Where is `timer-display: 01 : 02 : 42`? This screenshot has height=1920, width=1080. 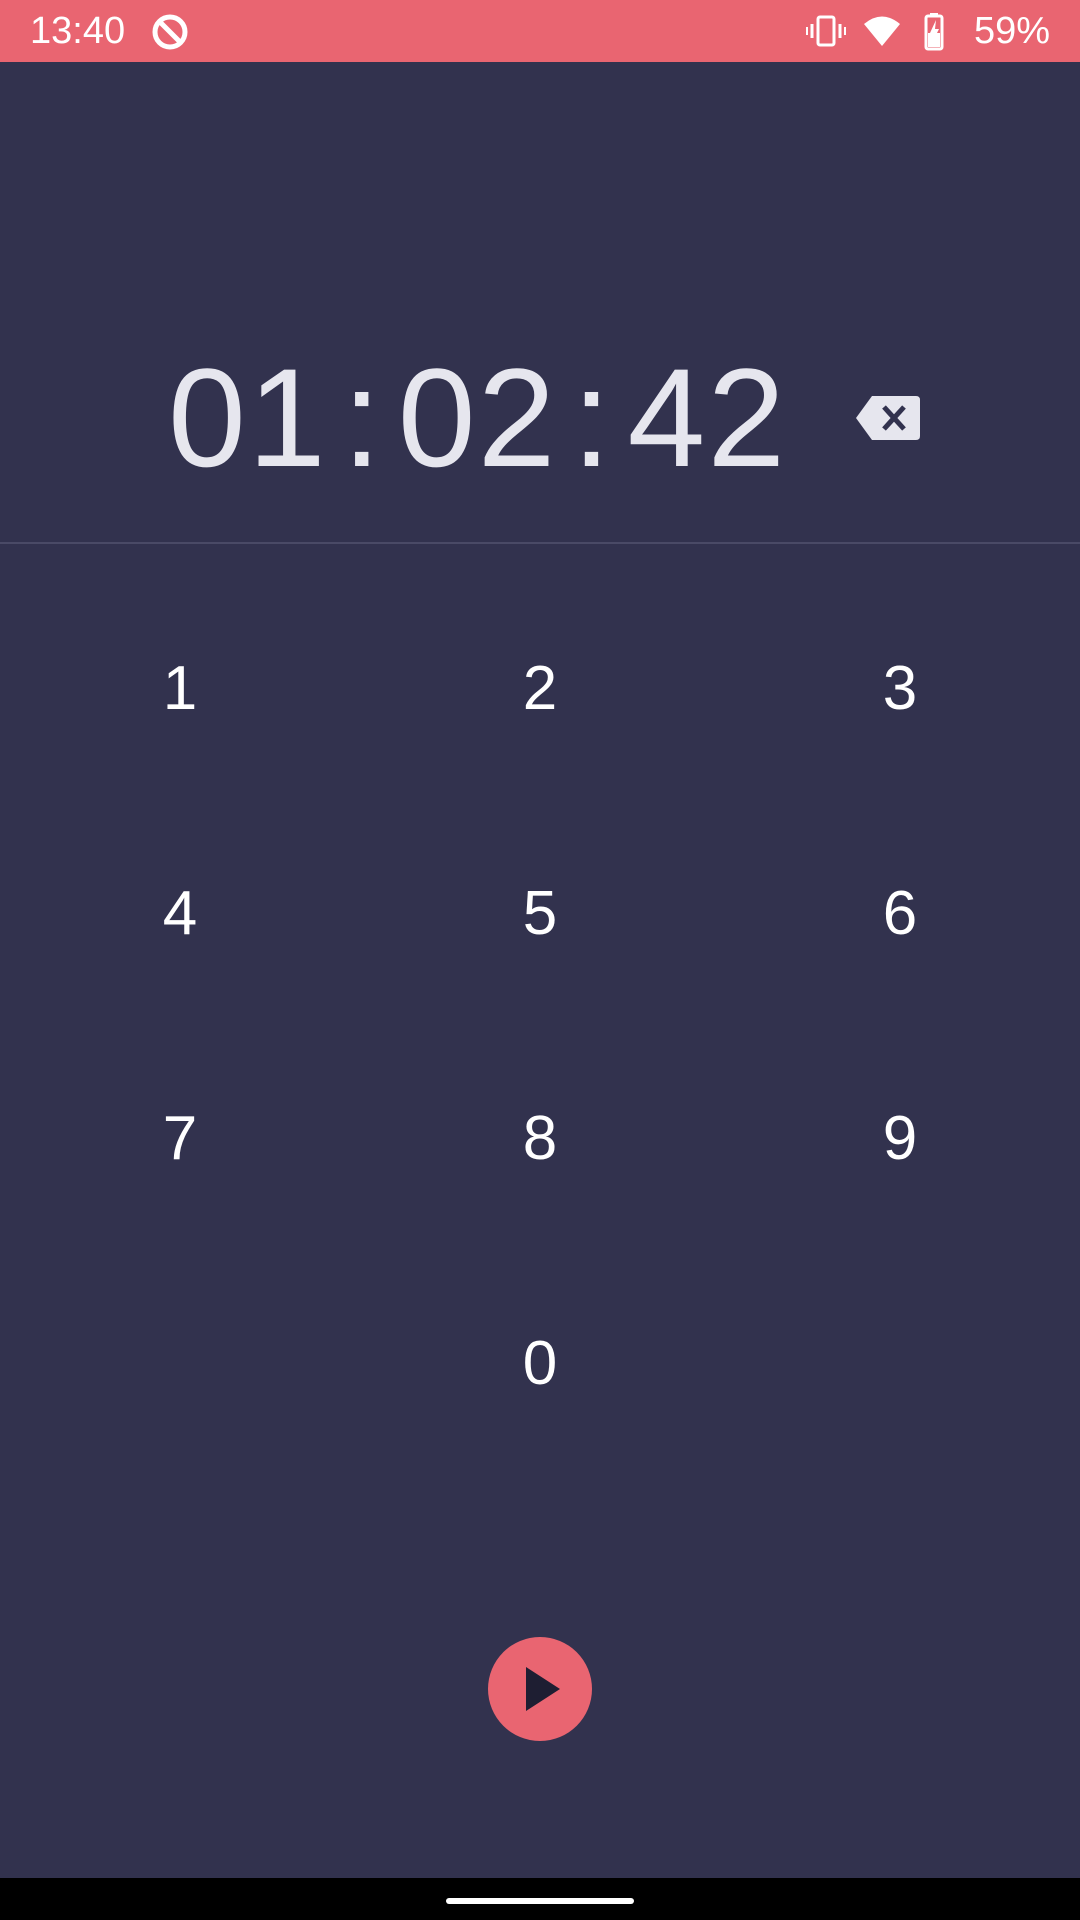 timer-display: 01 : 02 : 42 is located at coordinates (477, 417).